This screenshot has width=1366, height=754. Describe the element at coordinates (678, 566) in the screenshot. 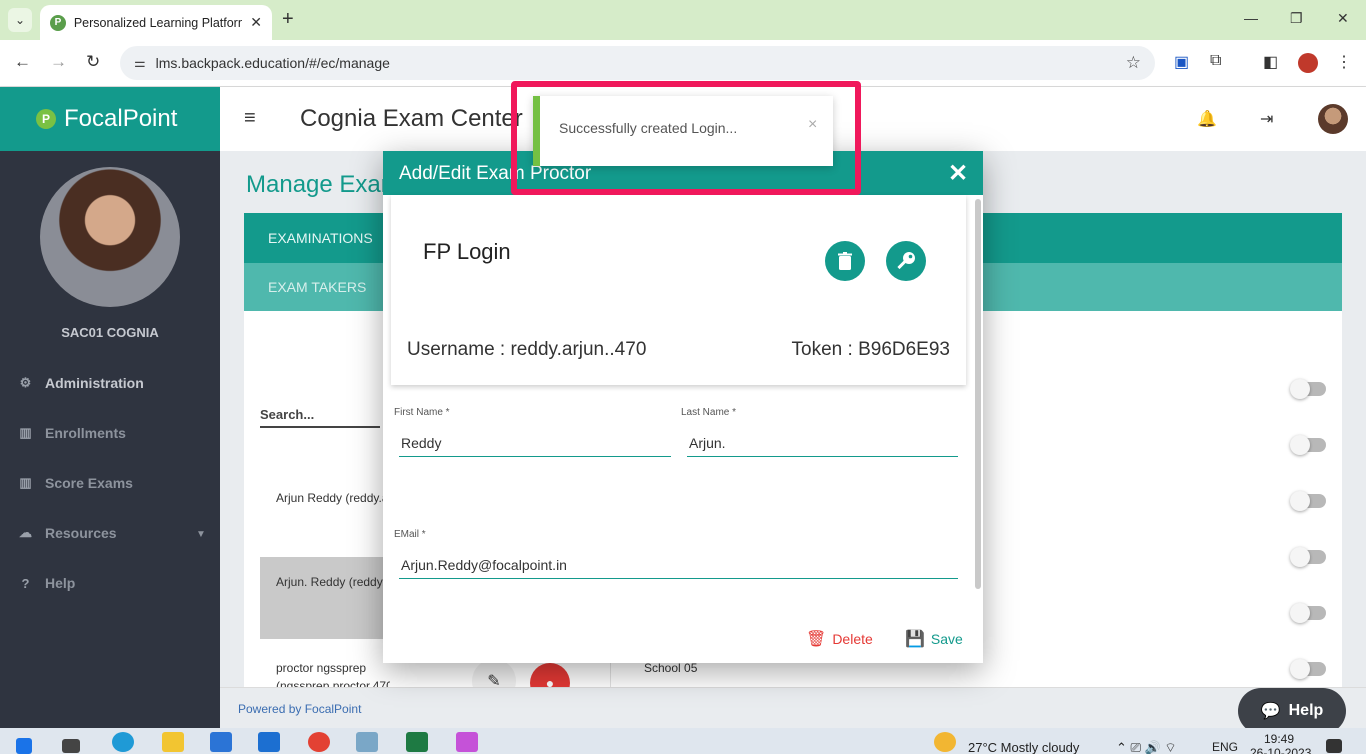

I see `email-field: Arjun.Reddy@focalpoint.in` at that location.